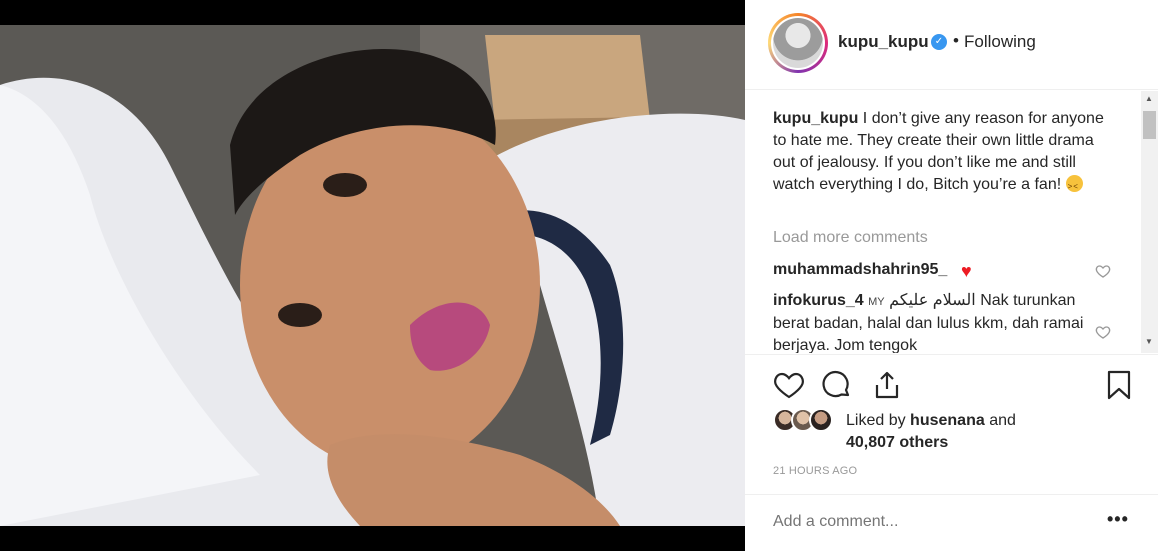 The width and height of the screenshot is (1158, 551). Describe the element at coordinates (1149, 125) in the screenshot. I see `scroll-thumb` at that location.